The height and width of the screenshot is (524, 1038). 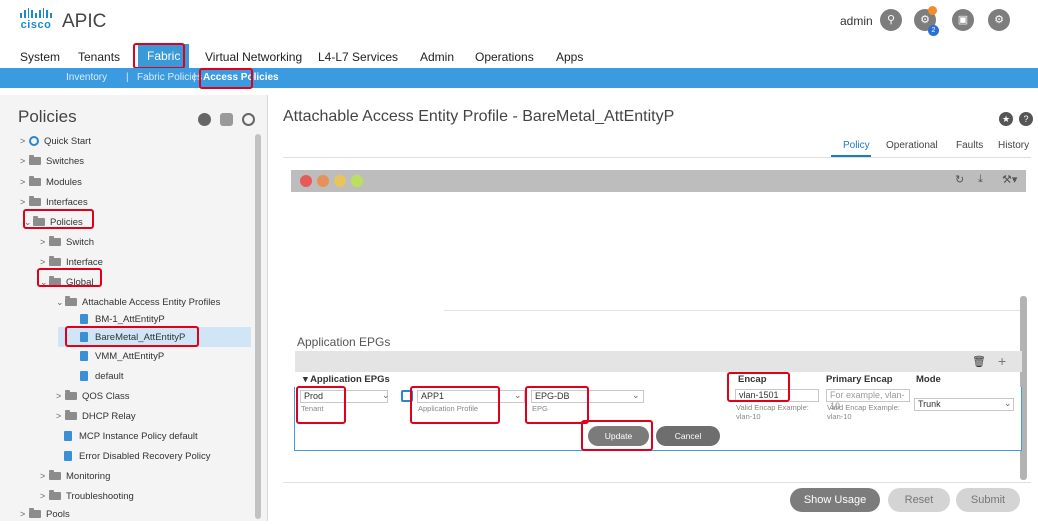 I want to click on gear-icon: ⚙, so click(x=999, y=20).